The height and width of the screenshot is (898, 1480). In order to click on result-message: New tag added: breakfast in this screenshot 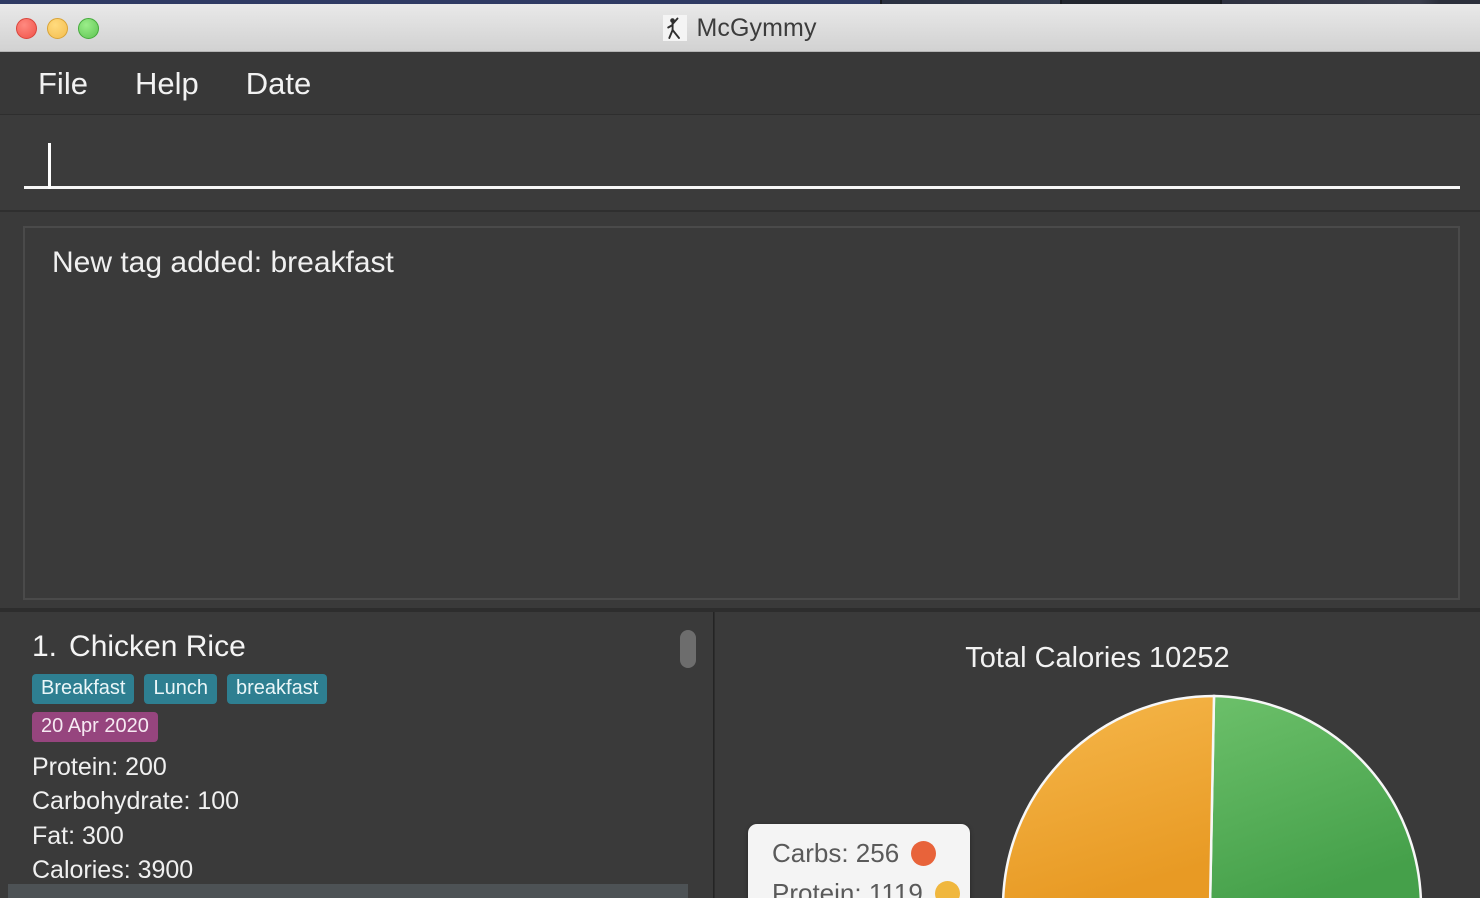, I will do `click(223, 262)`.